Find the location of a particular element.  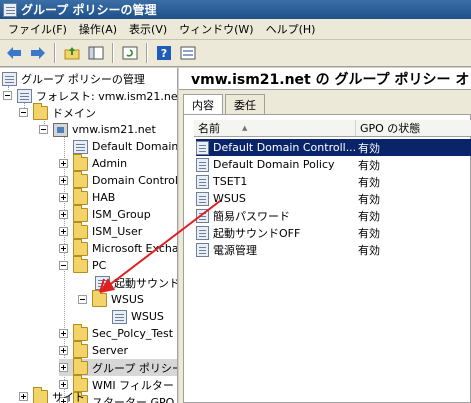

tree-item-label: WSUS is located at coordinates (127, 299).